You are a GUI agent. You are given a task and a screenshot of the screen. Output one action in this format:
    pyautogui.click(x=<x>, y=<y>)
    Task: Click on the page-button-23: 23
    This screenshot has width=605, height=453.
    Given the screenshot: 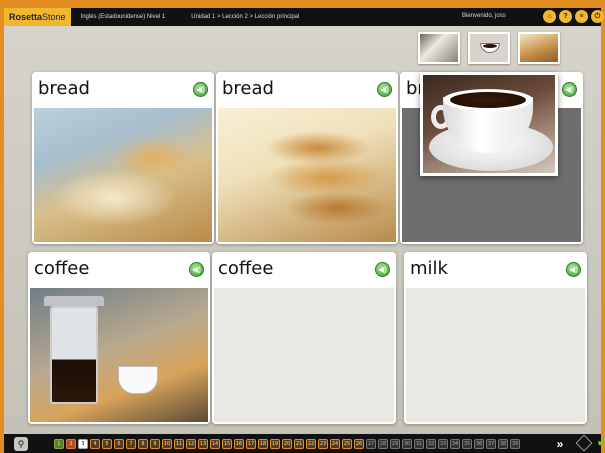 What is the action you would take?
    pyautogui.click(x=323, y=444)
    